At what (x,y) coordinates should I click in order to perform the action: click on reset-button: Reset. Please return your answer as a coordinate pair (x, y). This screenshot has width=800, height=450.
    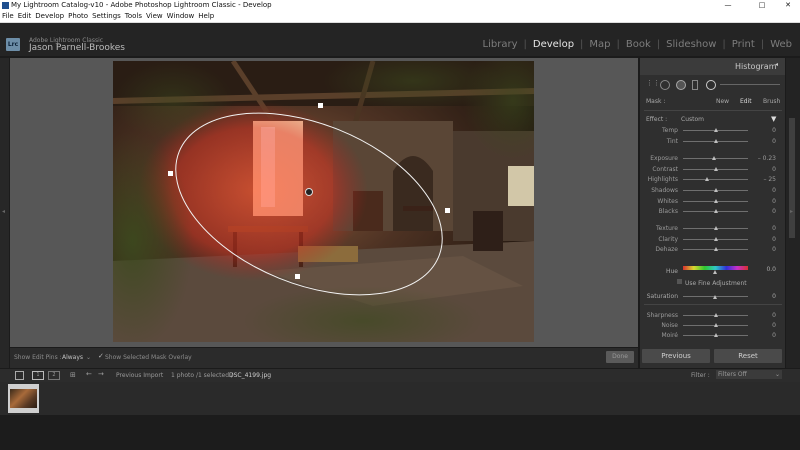
    Looking at the image, I should click on (748, 356).